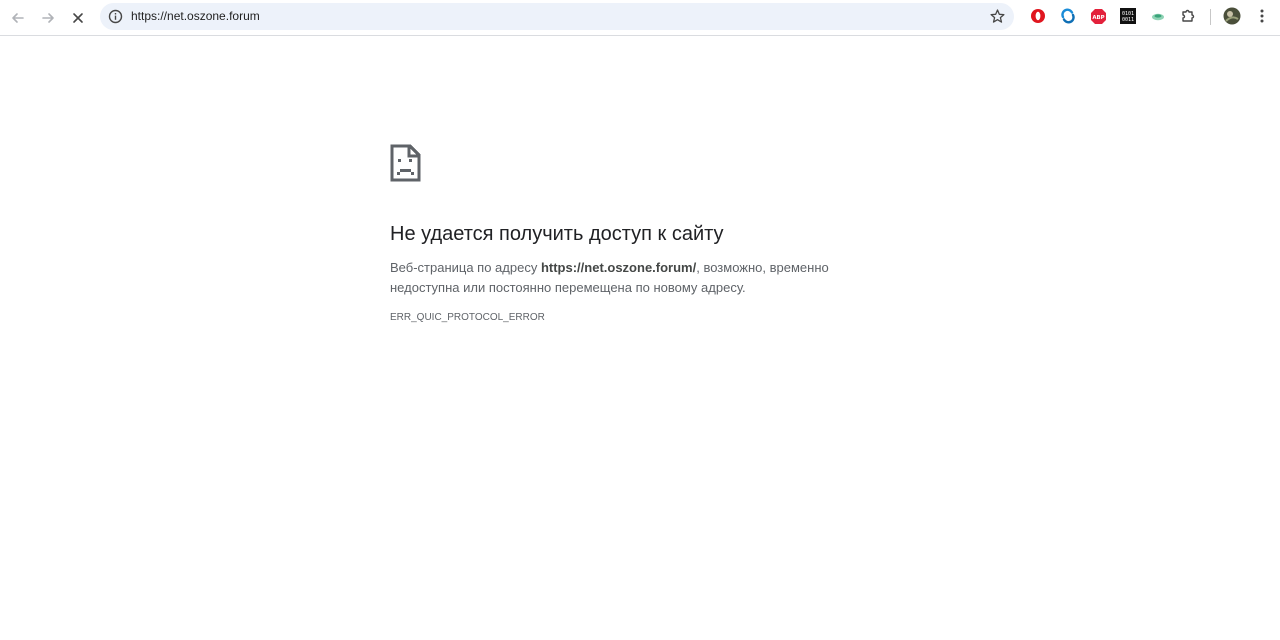 Image resolution: width=1280 pixels, height=640 pixels. I want to click on leaf-extension, so click(1158, 16).